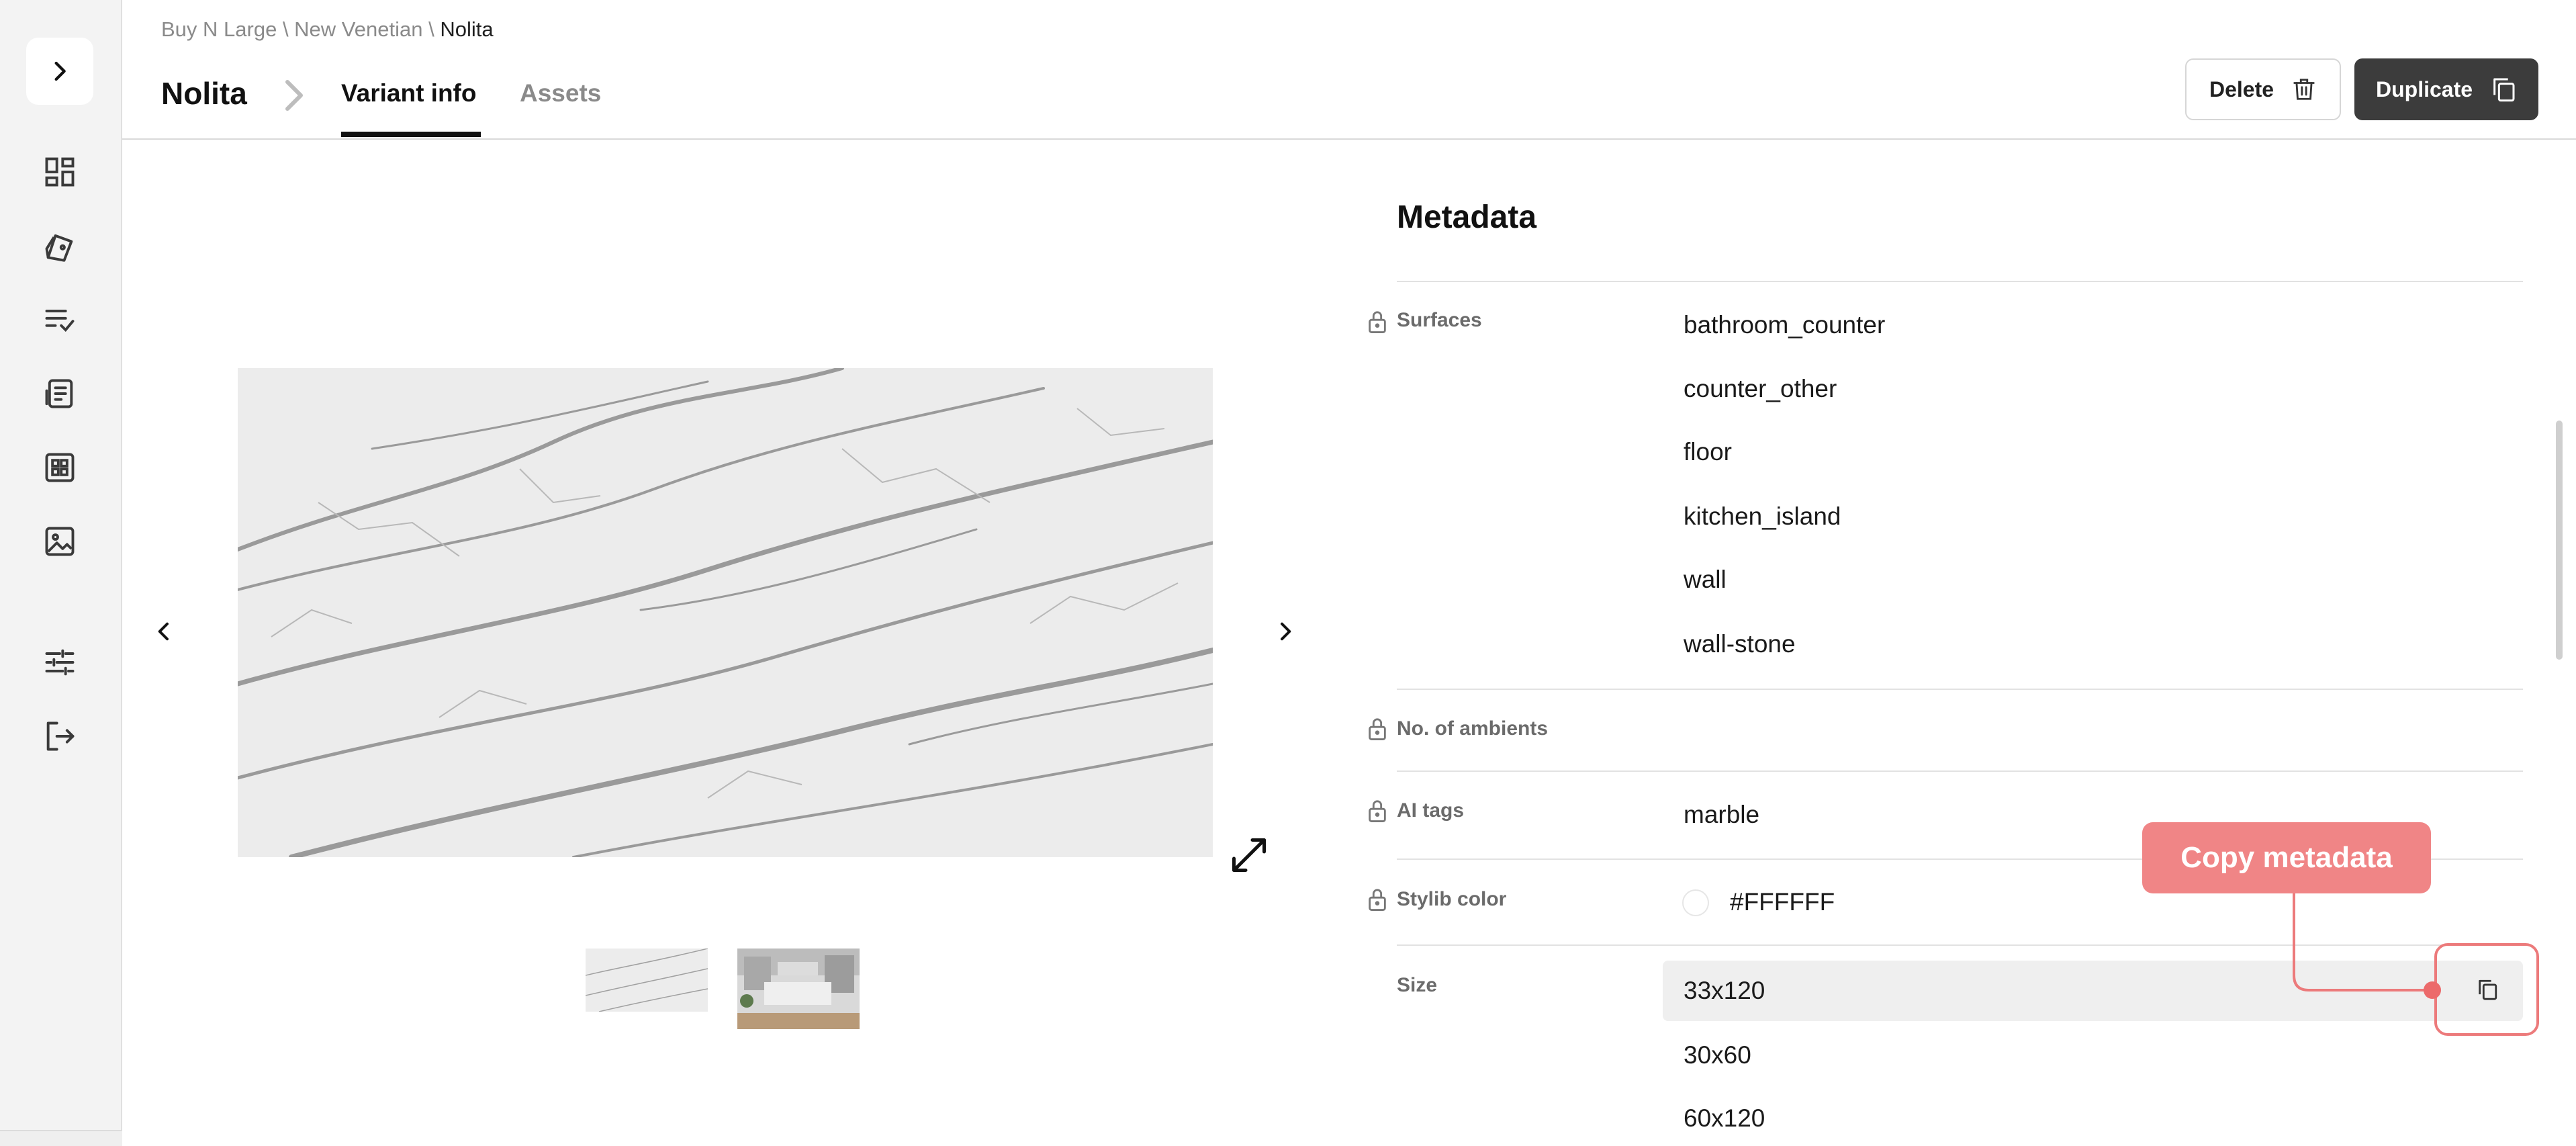  Describe the element at coordinates (408, 93) in the screenshot. I see `tab-variant-info: Variant info` at that location.